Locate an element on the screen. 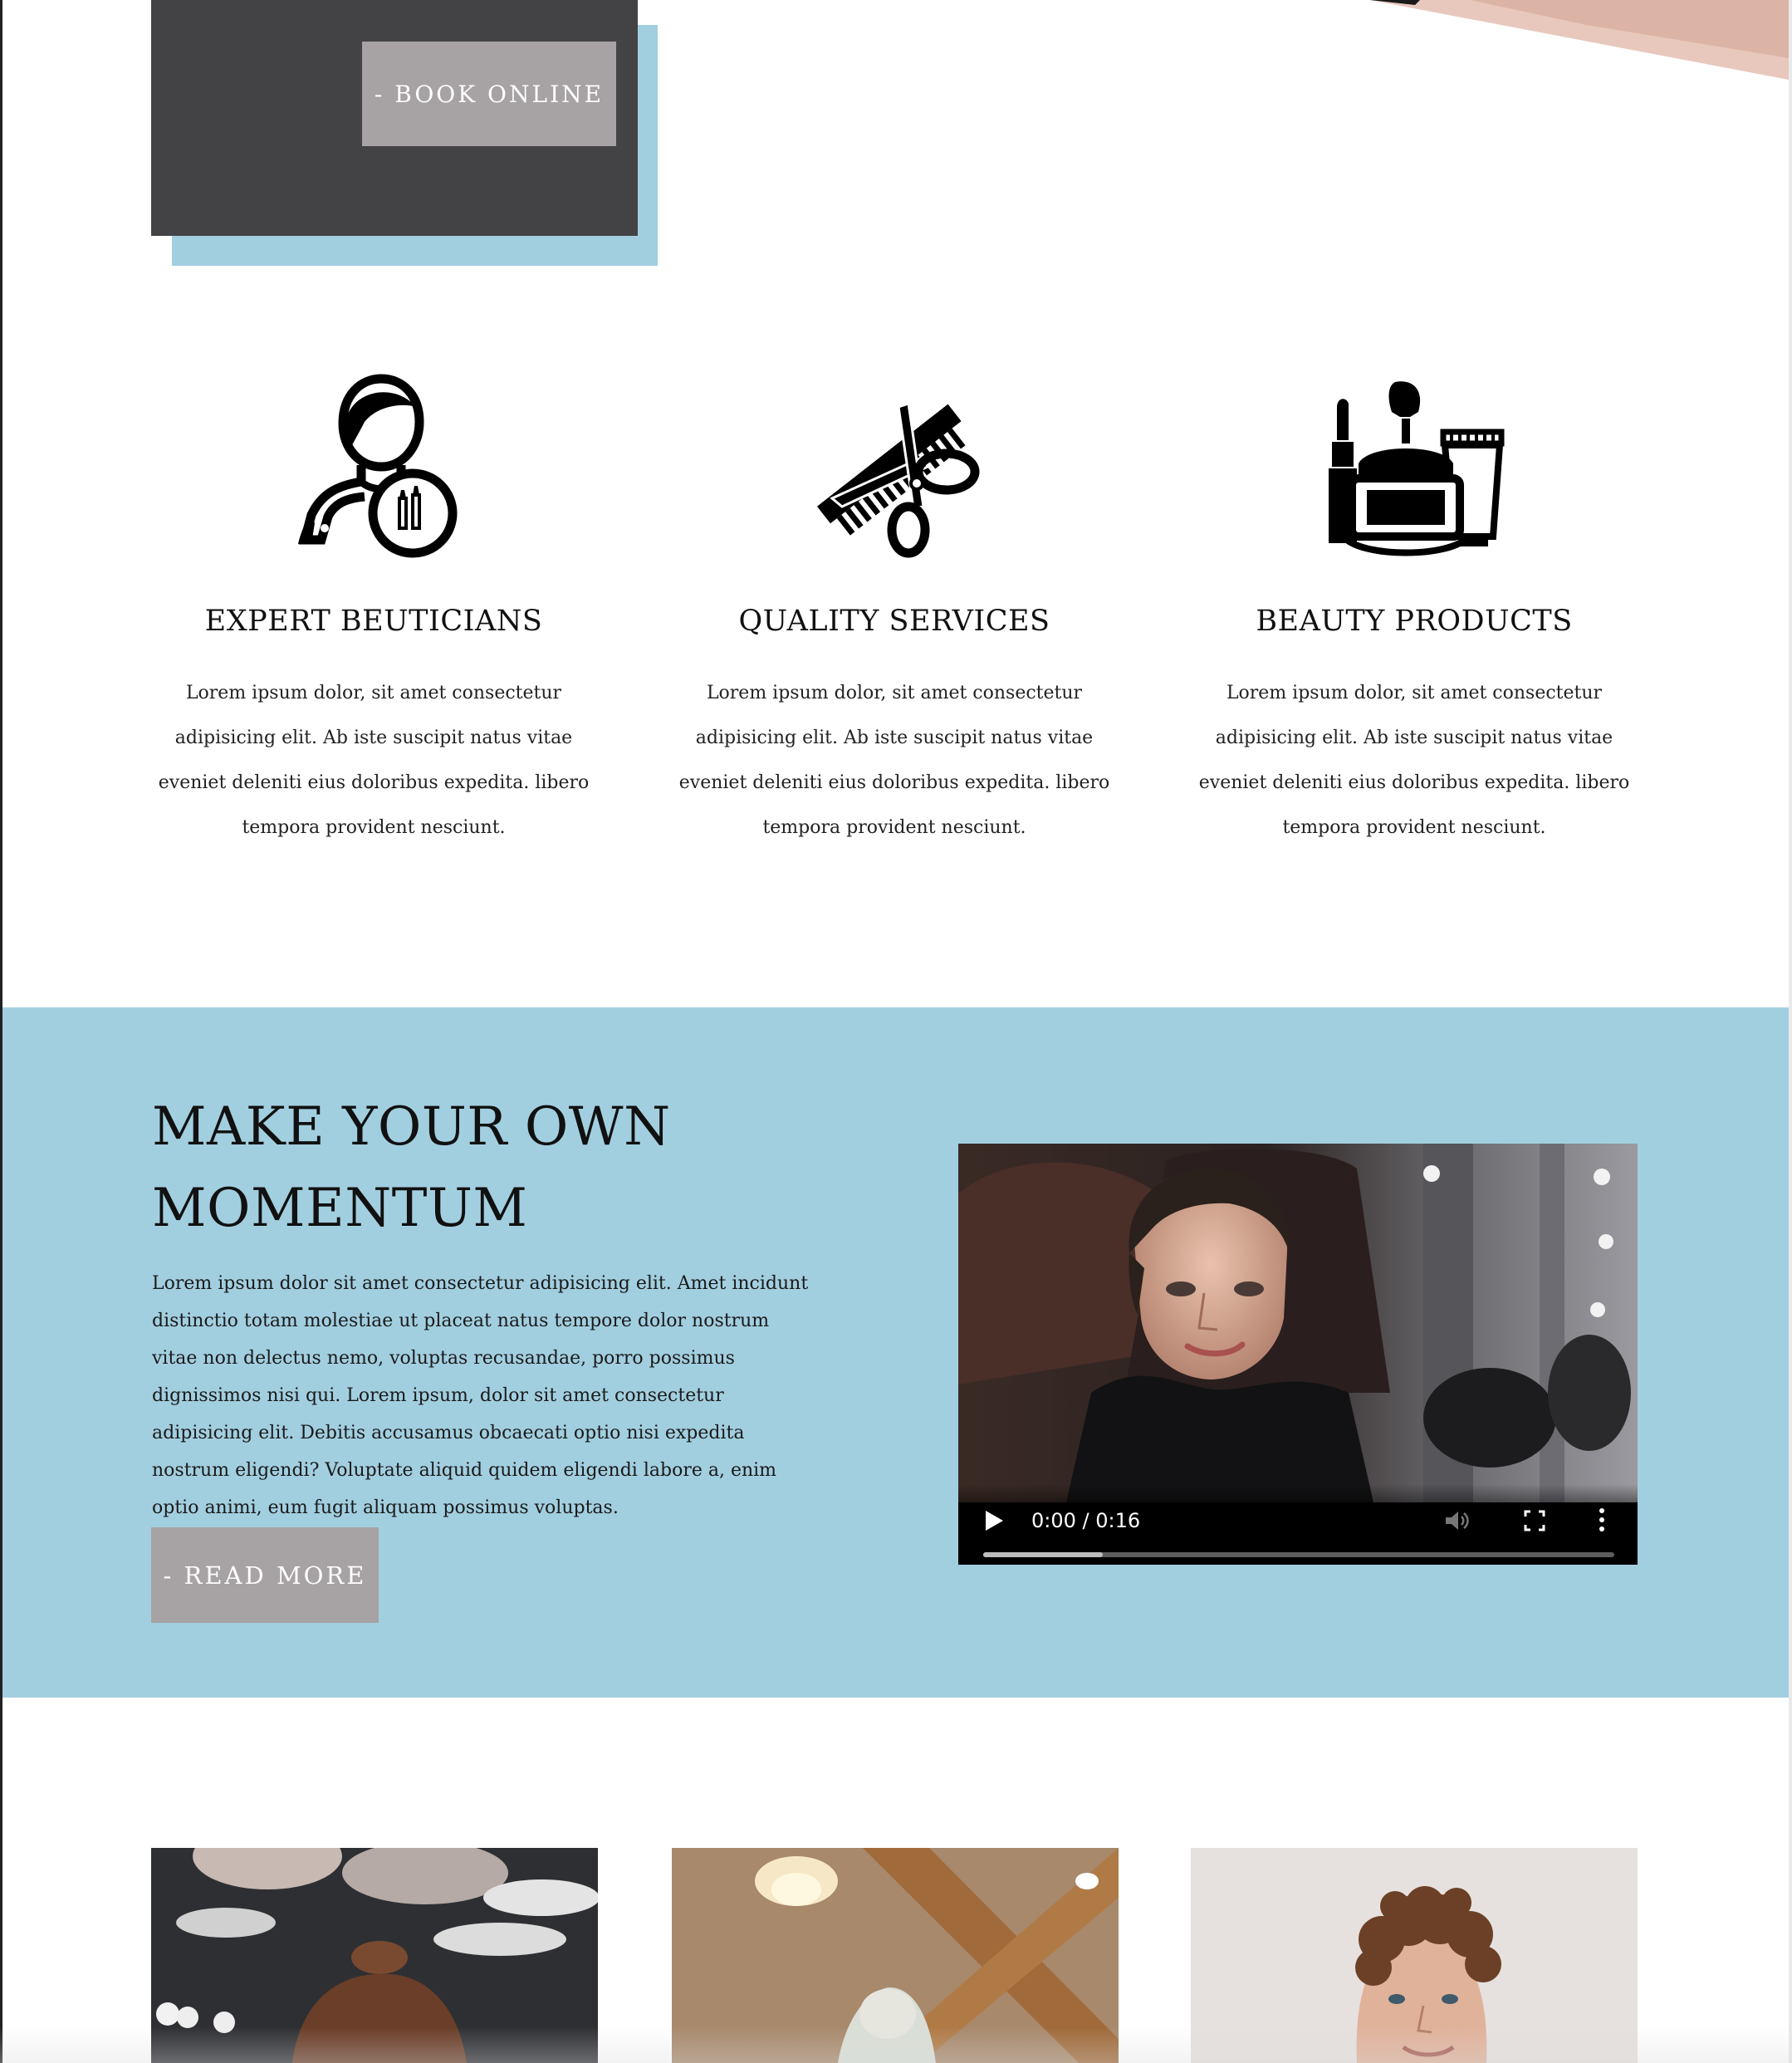  video-player: 0:00 / 0:16 is located at coordinates (1298, 1354).